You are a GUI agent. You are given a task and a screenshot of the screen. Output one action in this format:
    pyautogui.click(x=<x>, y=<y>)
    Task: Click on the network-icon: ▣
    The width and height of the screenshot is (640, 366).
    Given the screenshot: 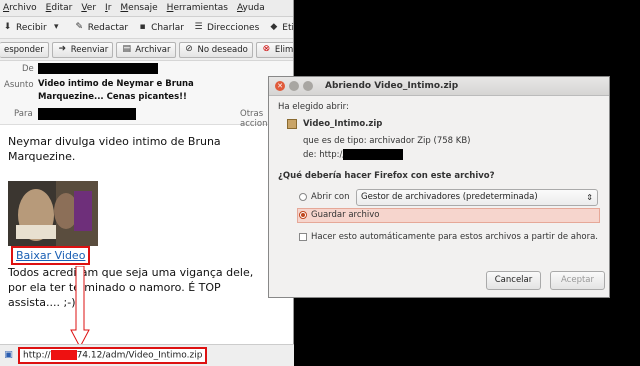 What is the action you would take?
    pyautogui.click(x=8, y=355)
    